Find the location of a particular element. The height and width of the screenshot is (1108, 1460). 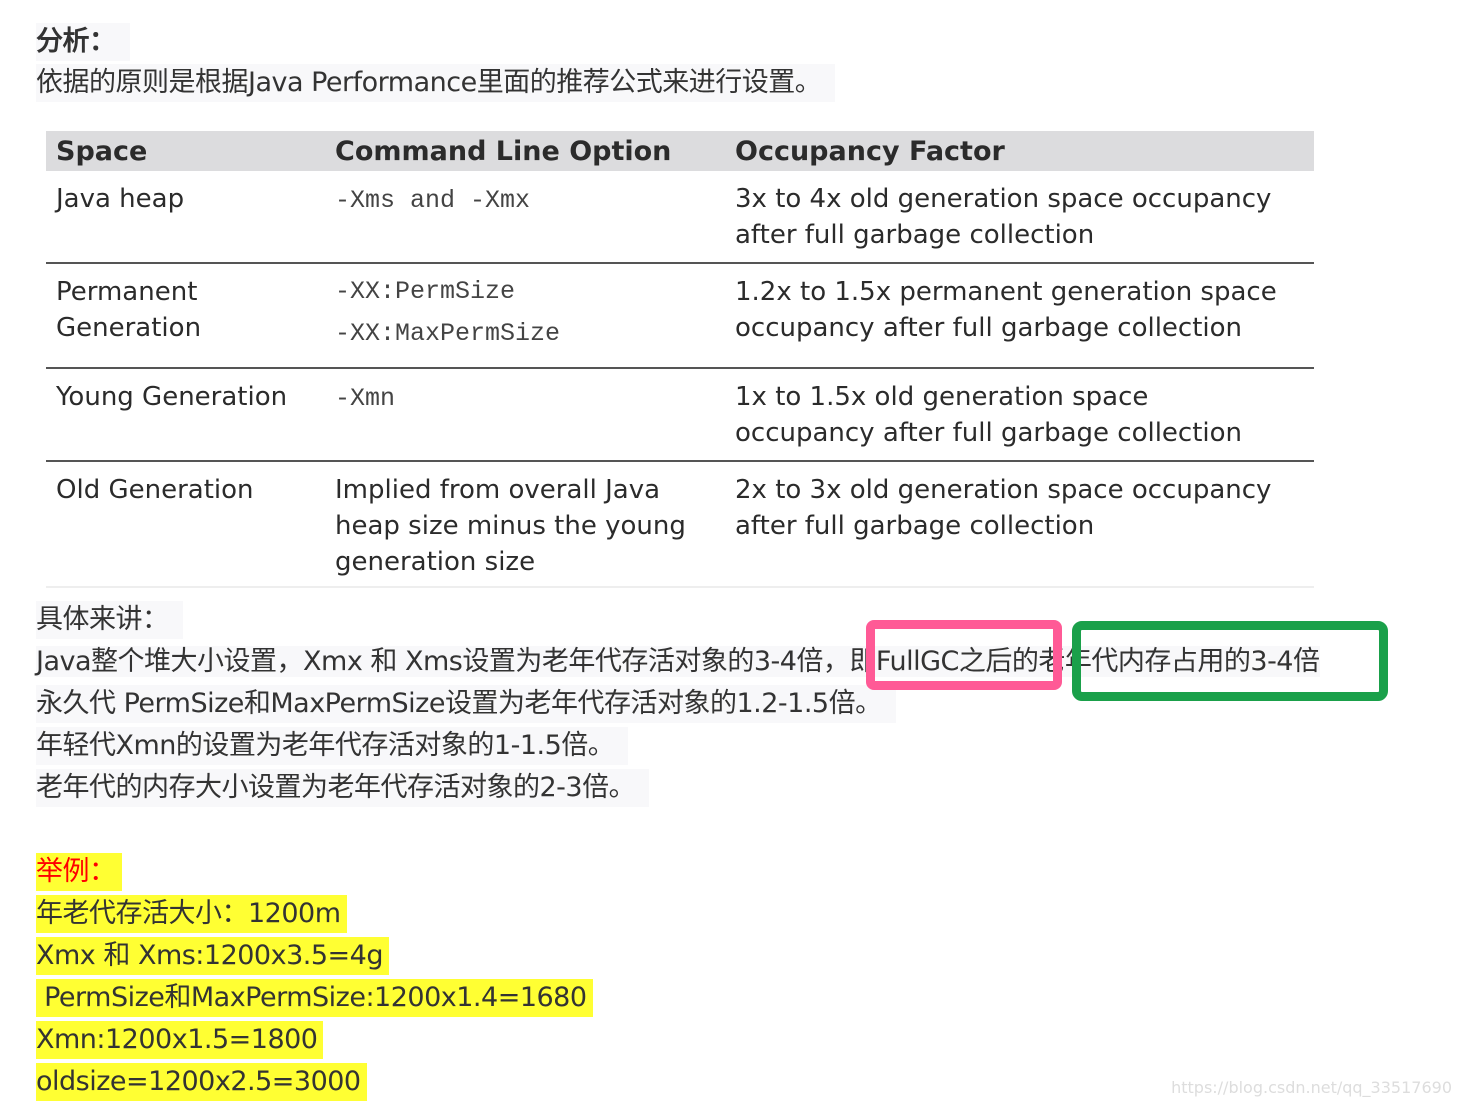

green-annotation-box is located at coordinates (1230, 661).